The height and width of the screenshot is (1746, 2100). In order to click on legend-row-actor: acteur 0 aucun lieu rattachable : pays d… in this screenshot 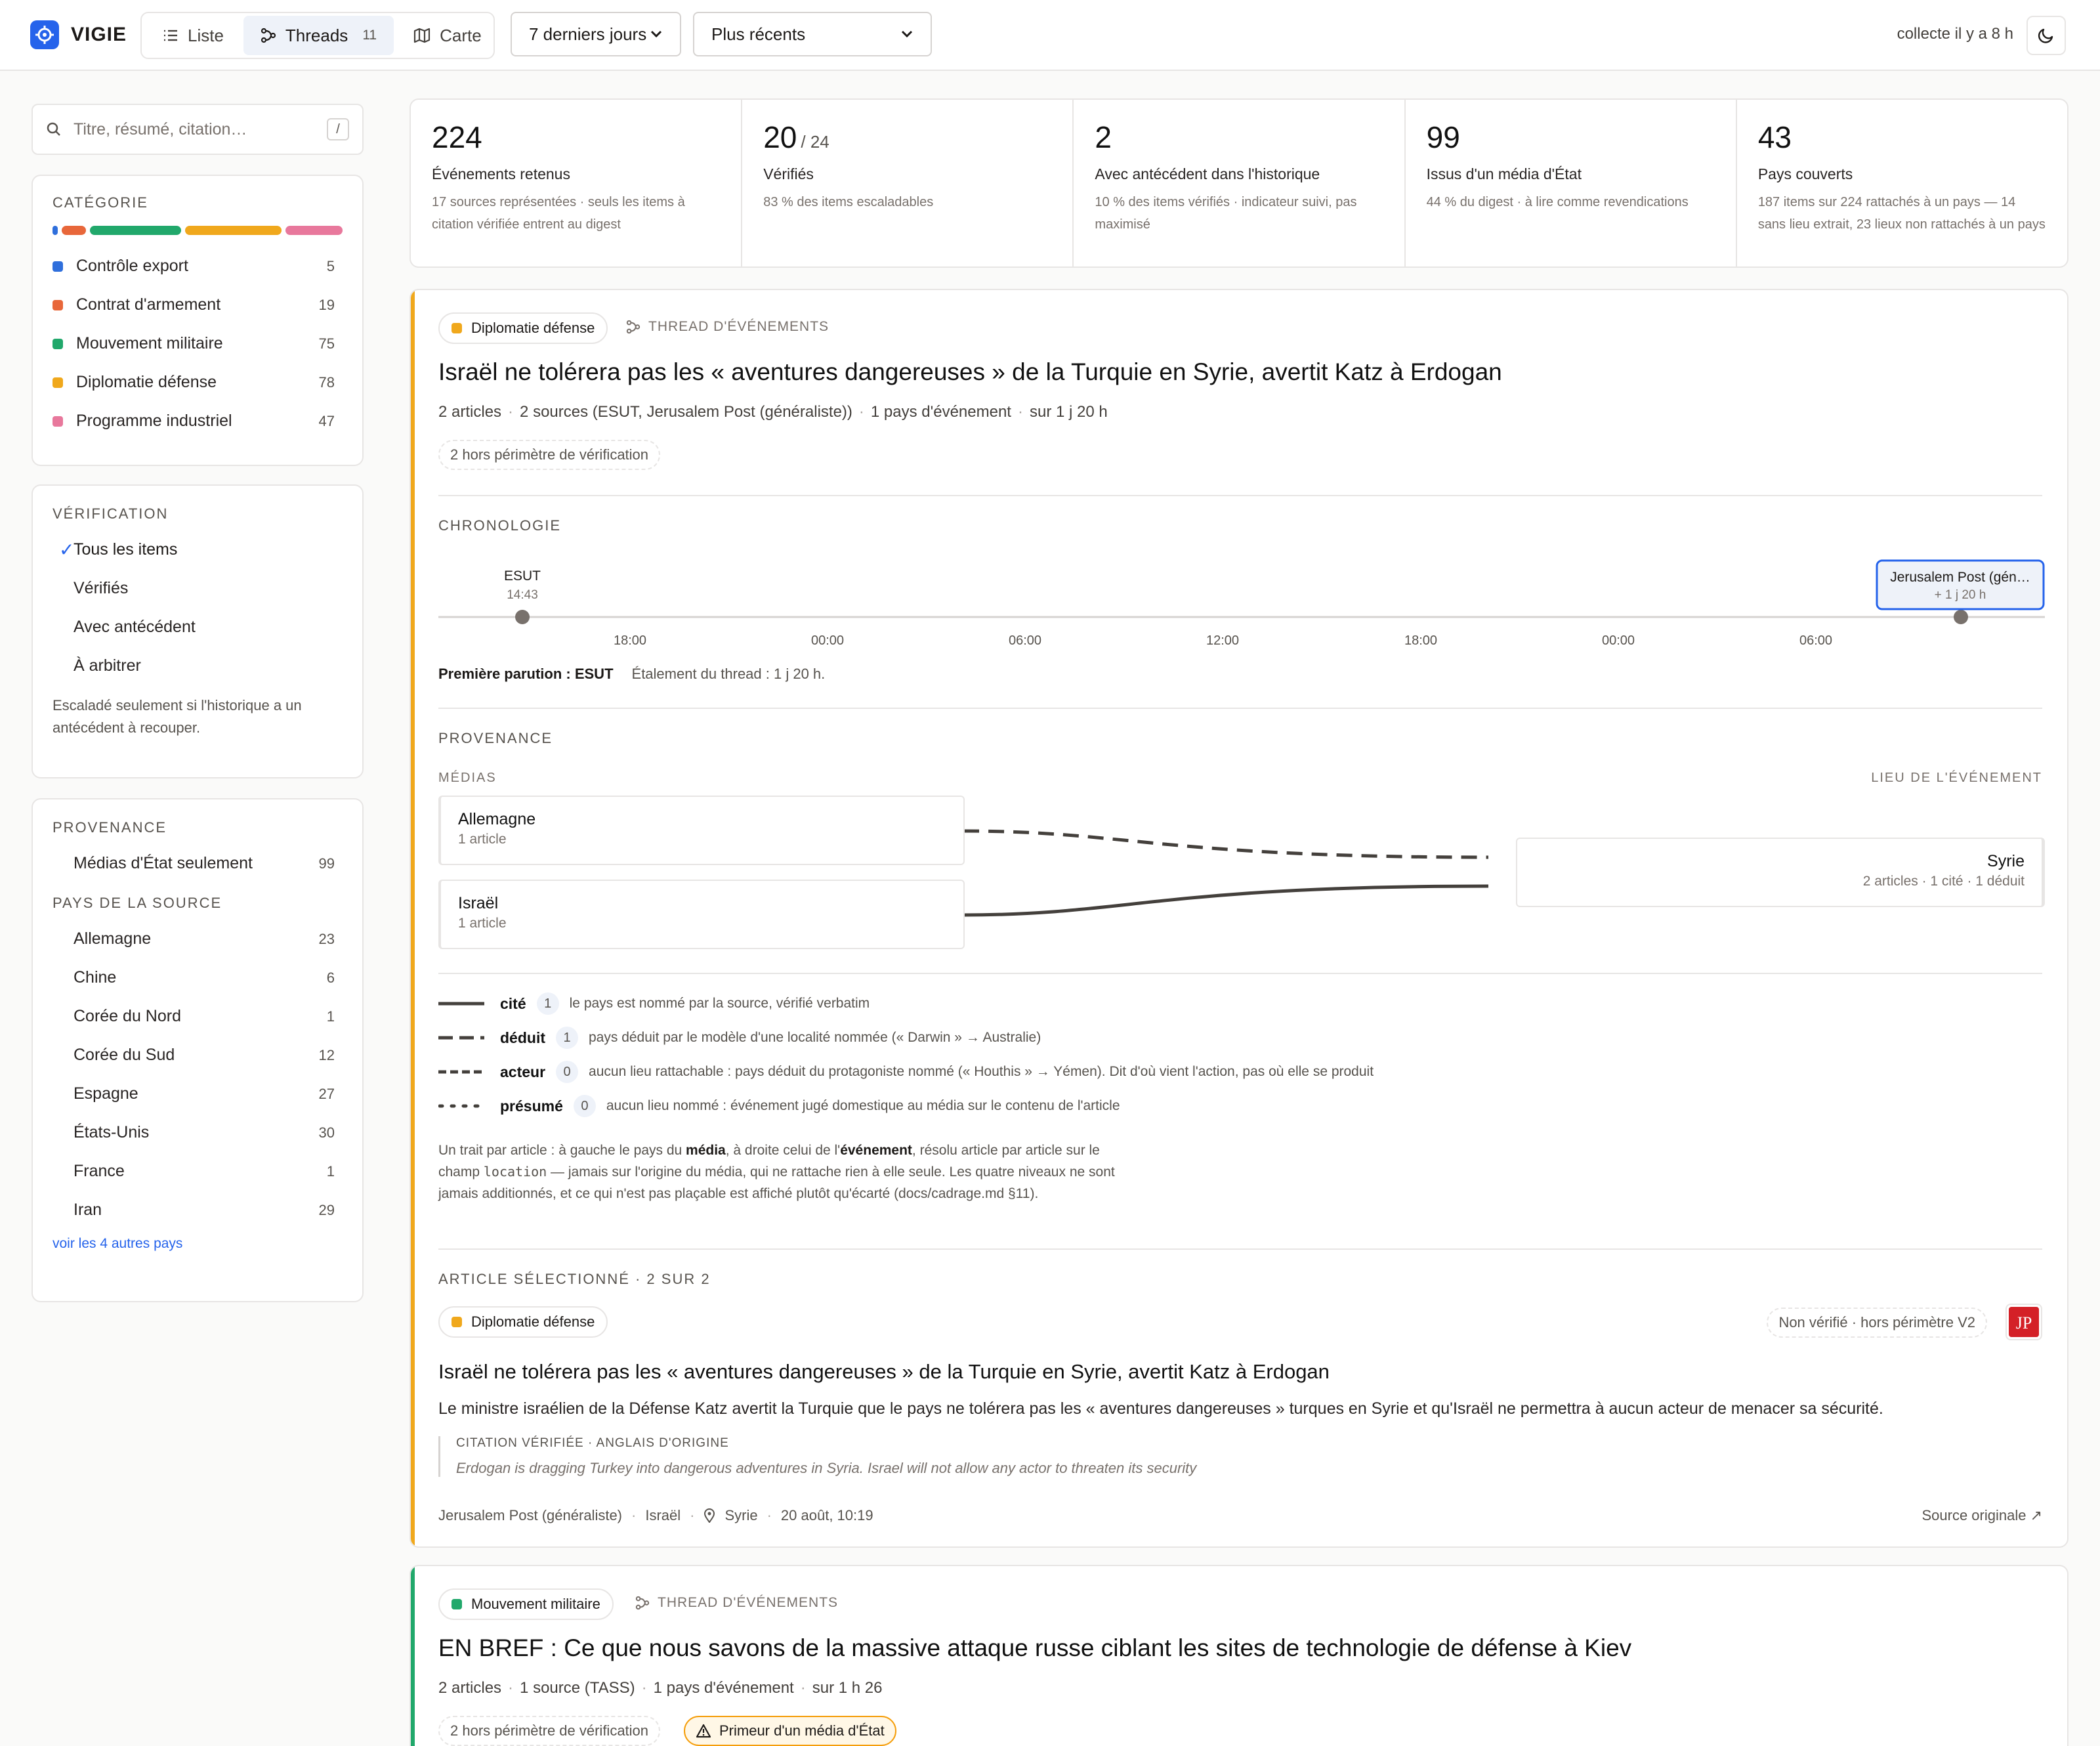, I will do `click(906, 1072)`.